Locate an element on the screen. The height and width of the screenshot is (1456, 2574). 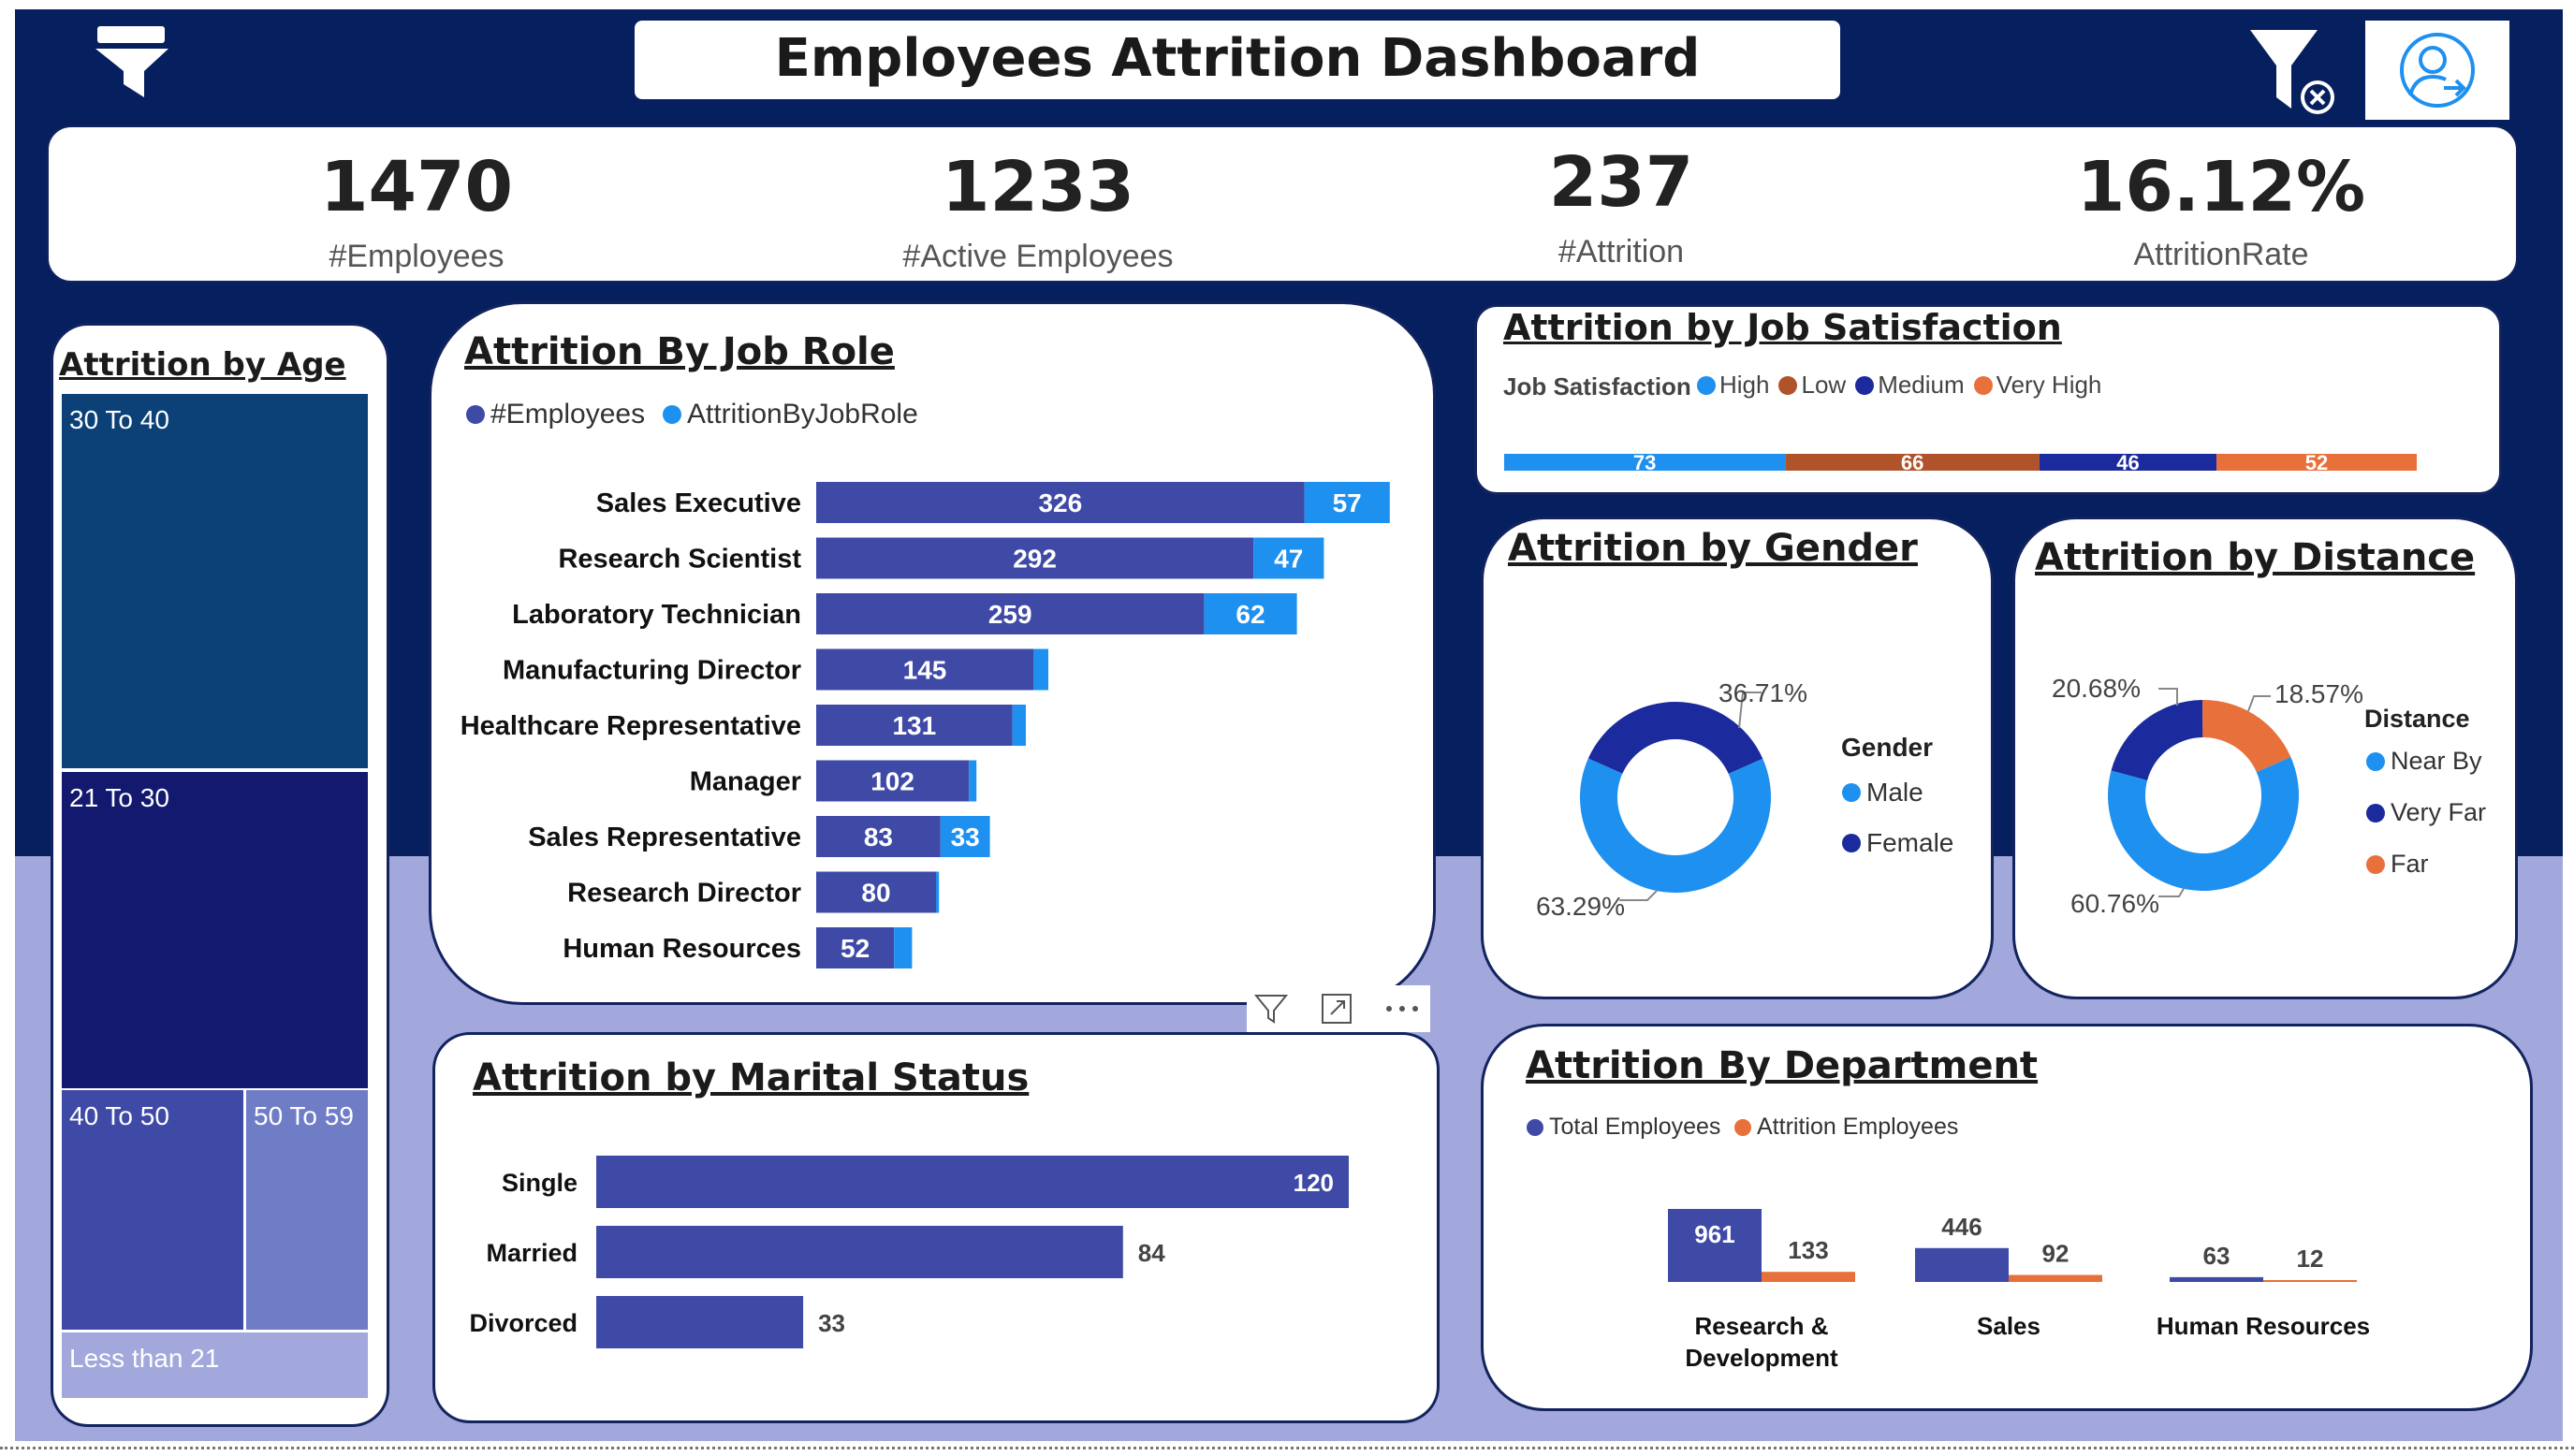
bar-total is located at coordinates (2216, 1279).